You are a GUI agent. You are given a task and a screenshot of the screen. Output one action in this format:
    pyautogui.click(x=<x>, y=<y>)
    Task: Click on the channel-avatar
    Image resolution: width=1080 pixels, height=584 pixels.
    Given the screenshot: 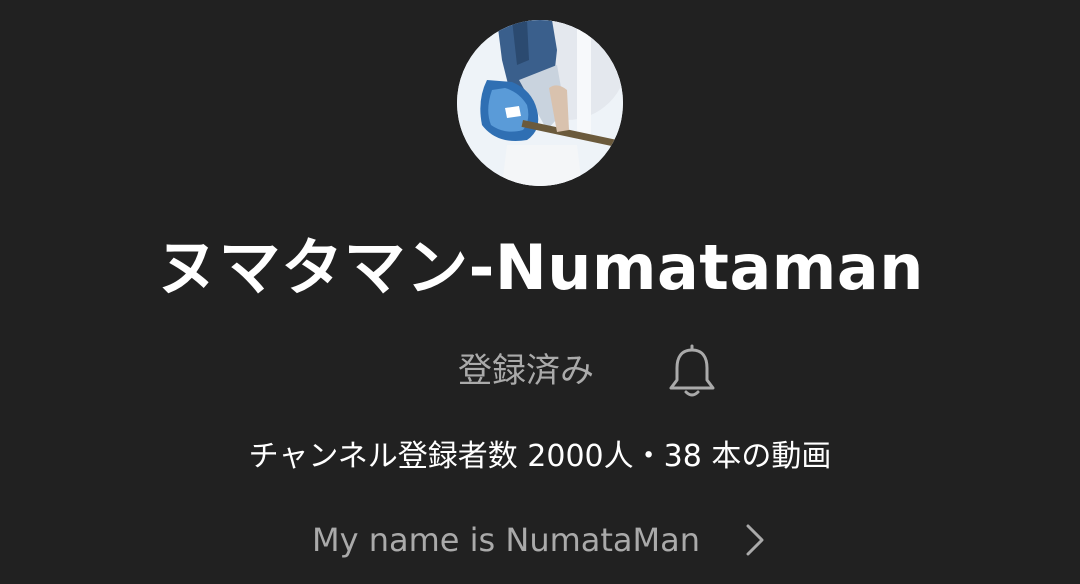 What is the action you would take?
    pyautogui.click(x=540, y=103)
    